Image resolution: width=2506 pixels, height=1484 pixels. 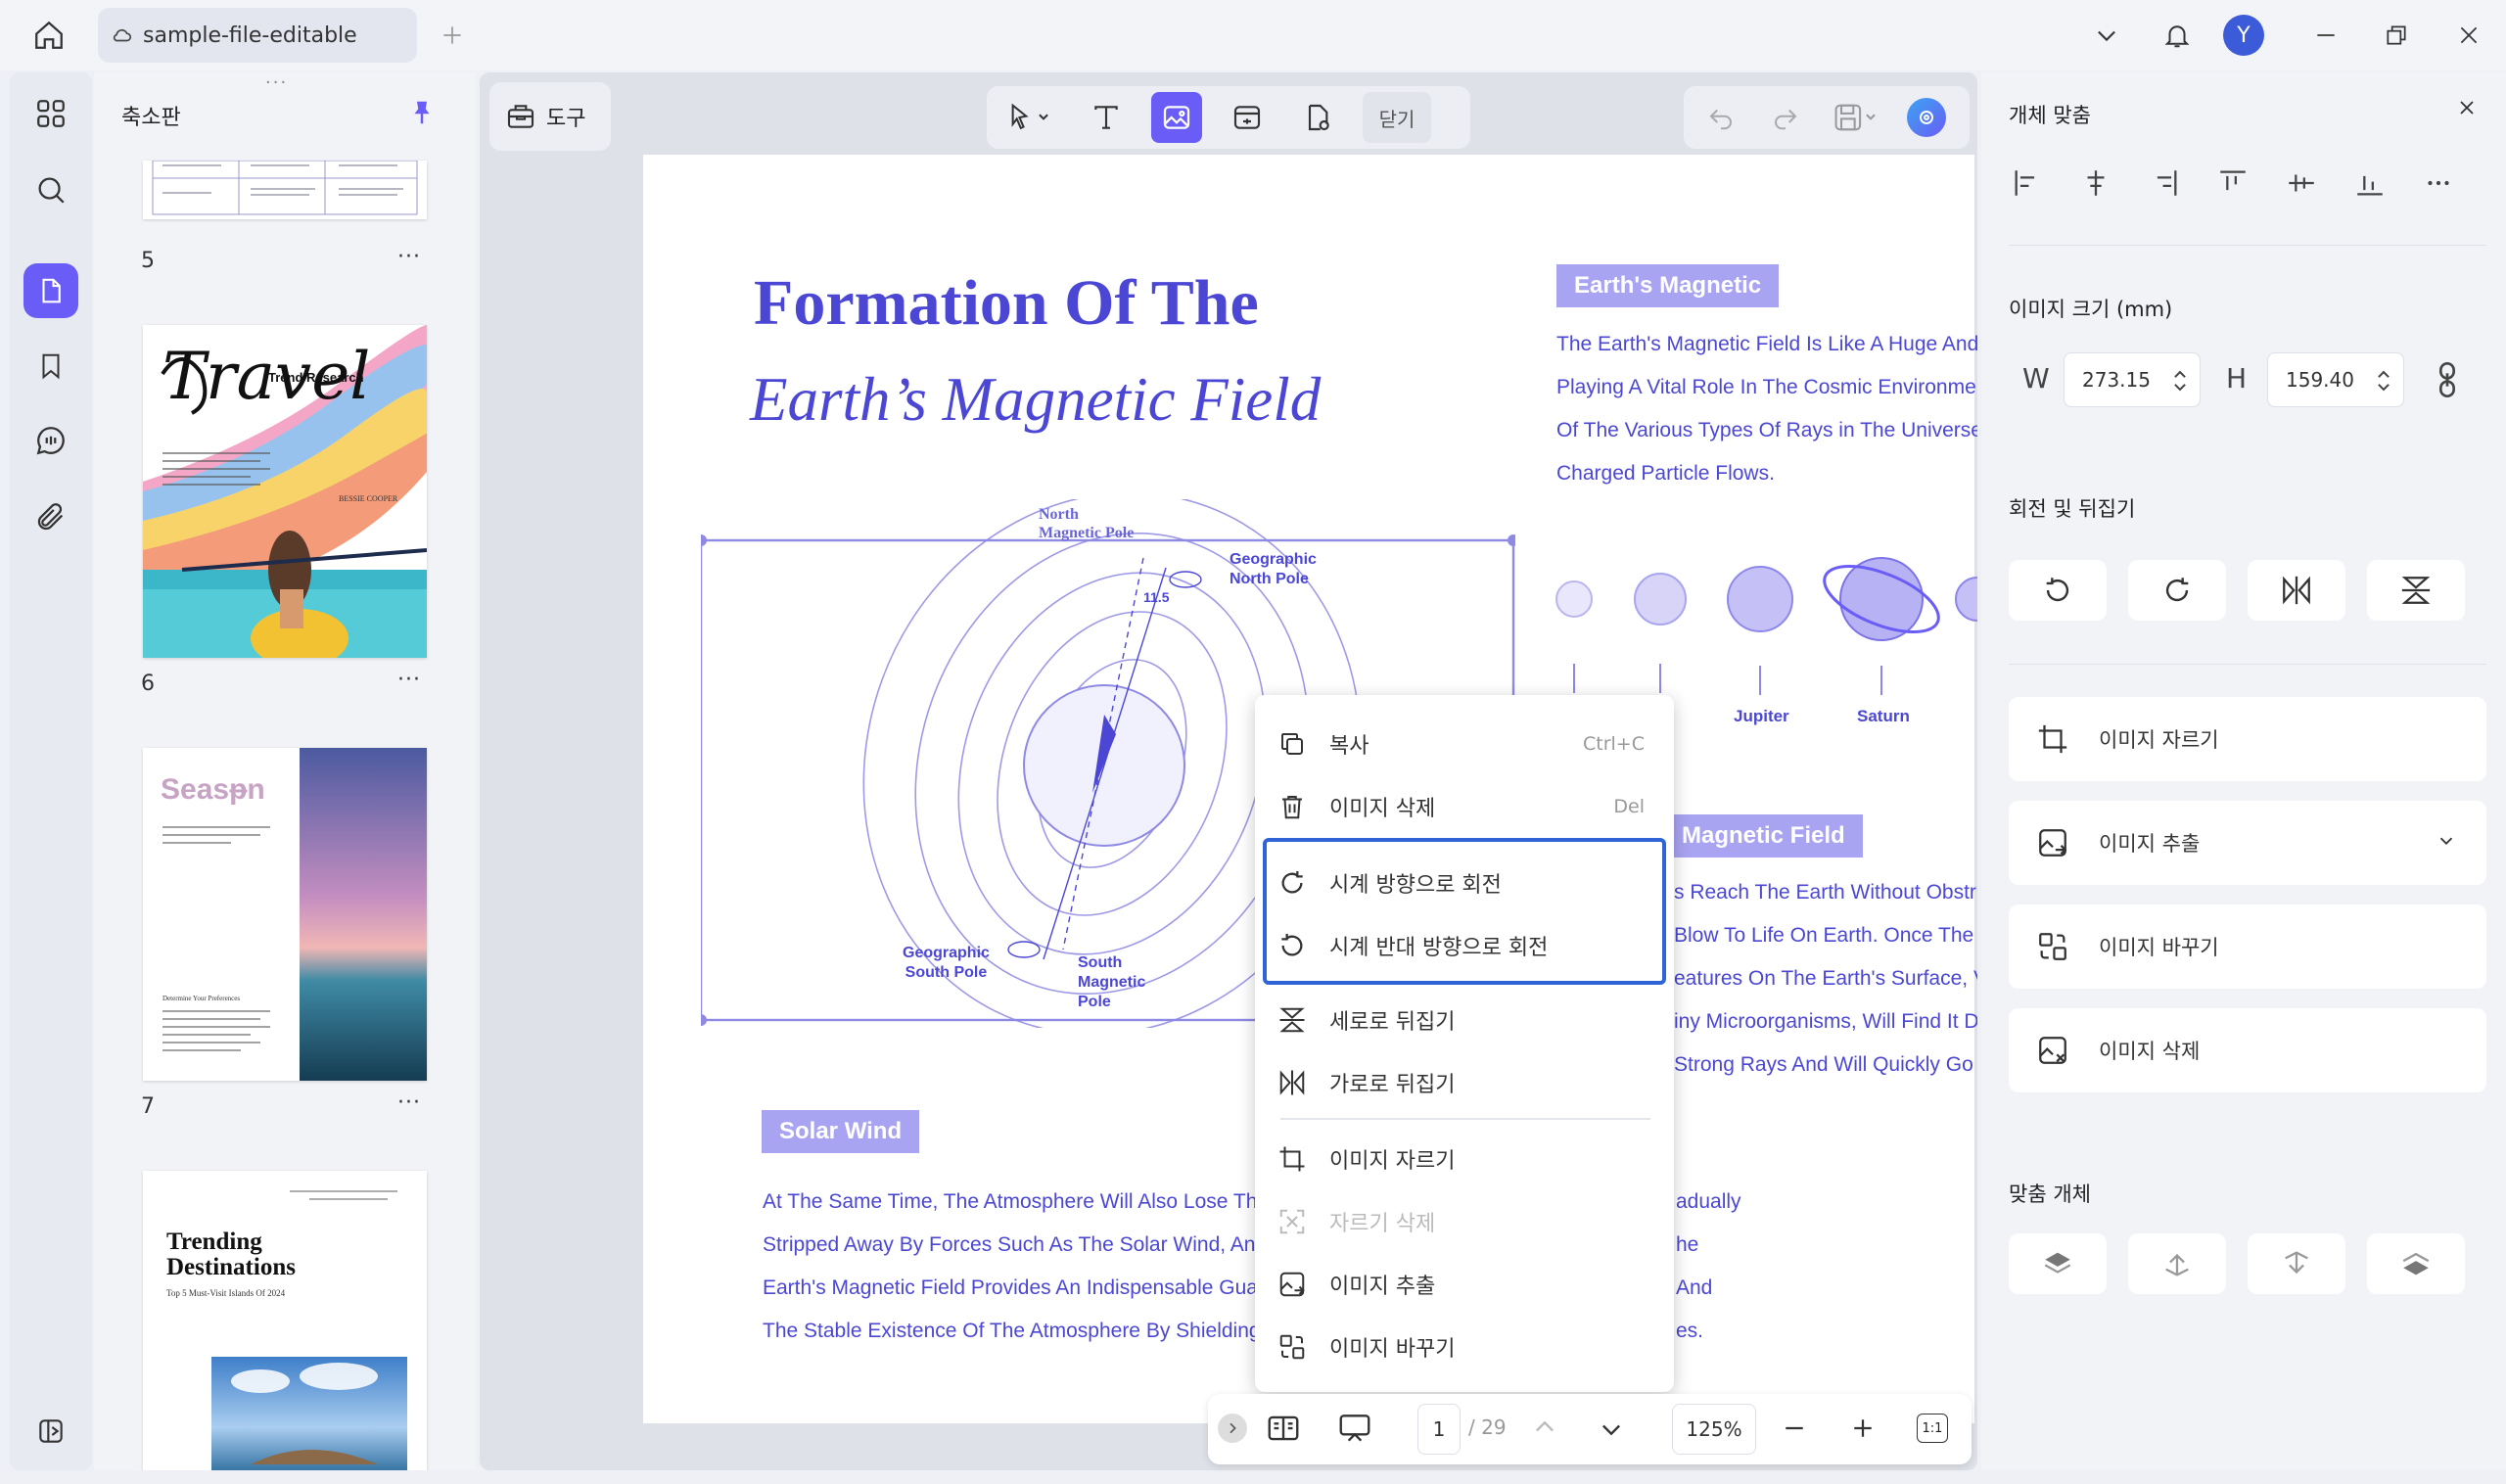 What do you see at coordinates (1317, 117) in the screenshot?
I see `watermark-tool-button` at bounding box center [1317, 117].